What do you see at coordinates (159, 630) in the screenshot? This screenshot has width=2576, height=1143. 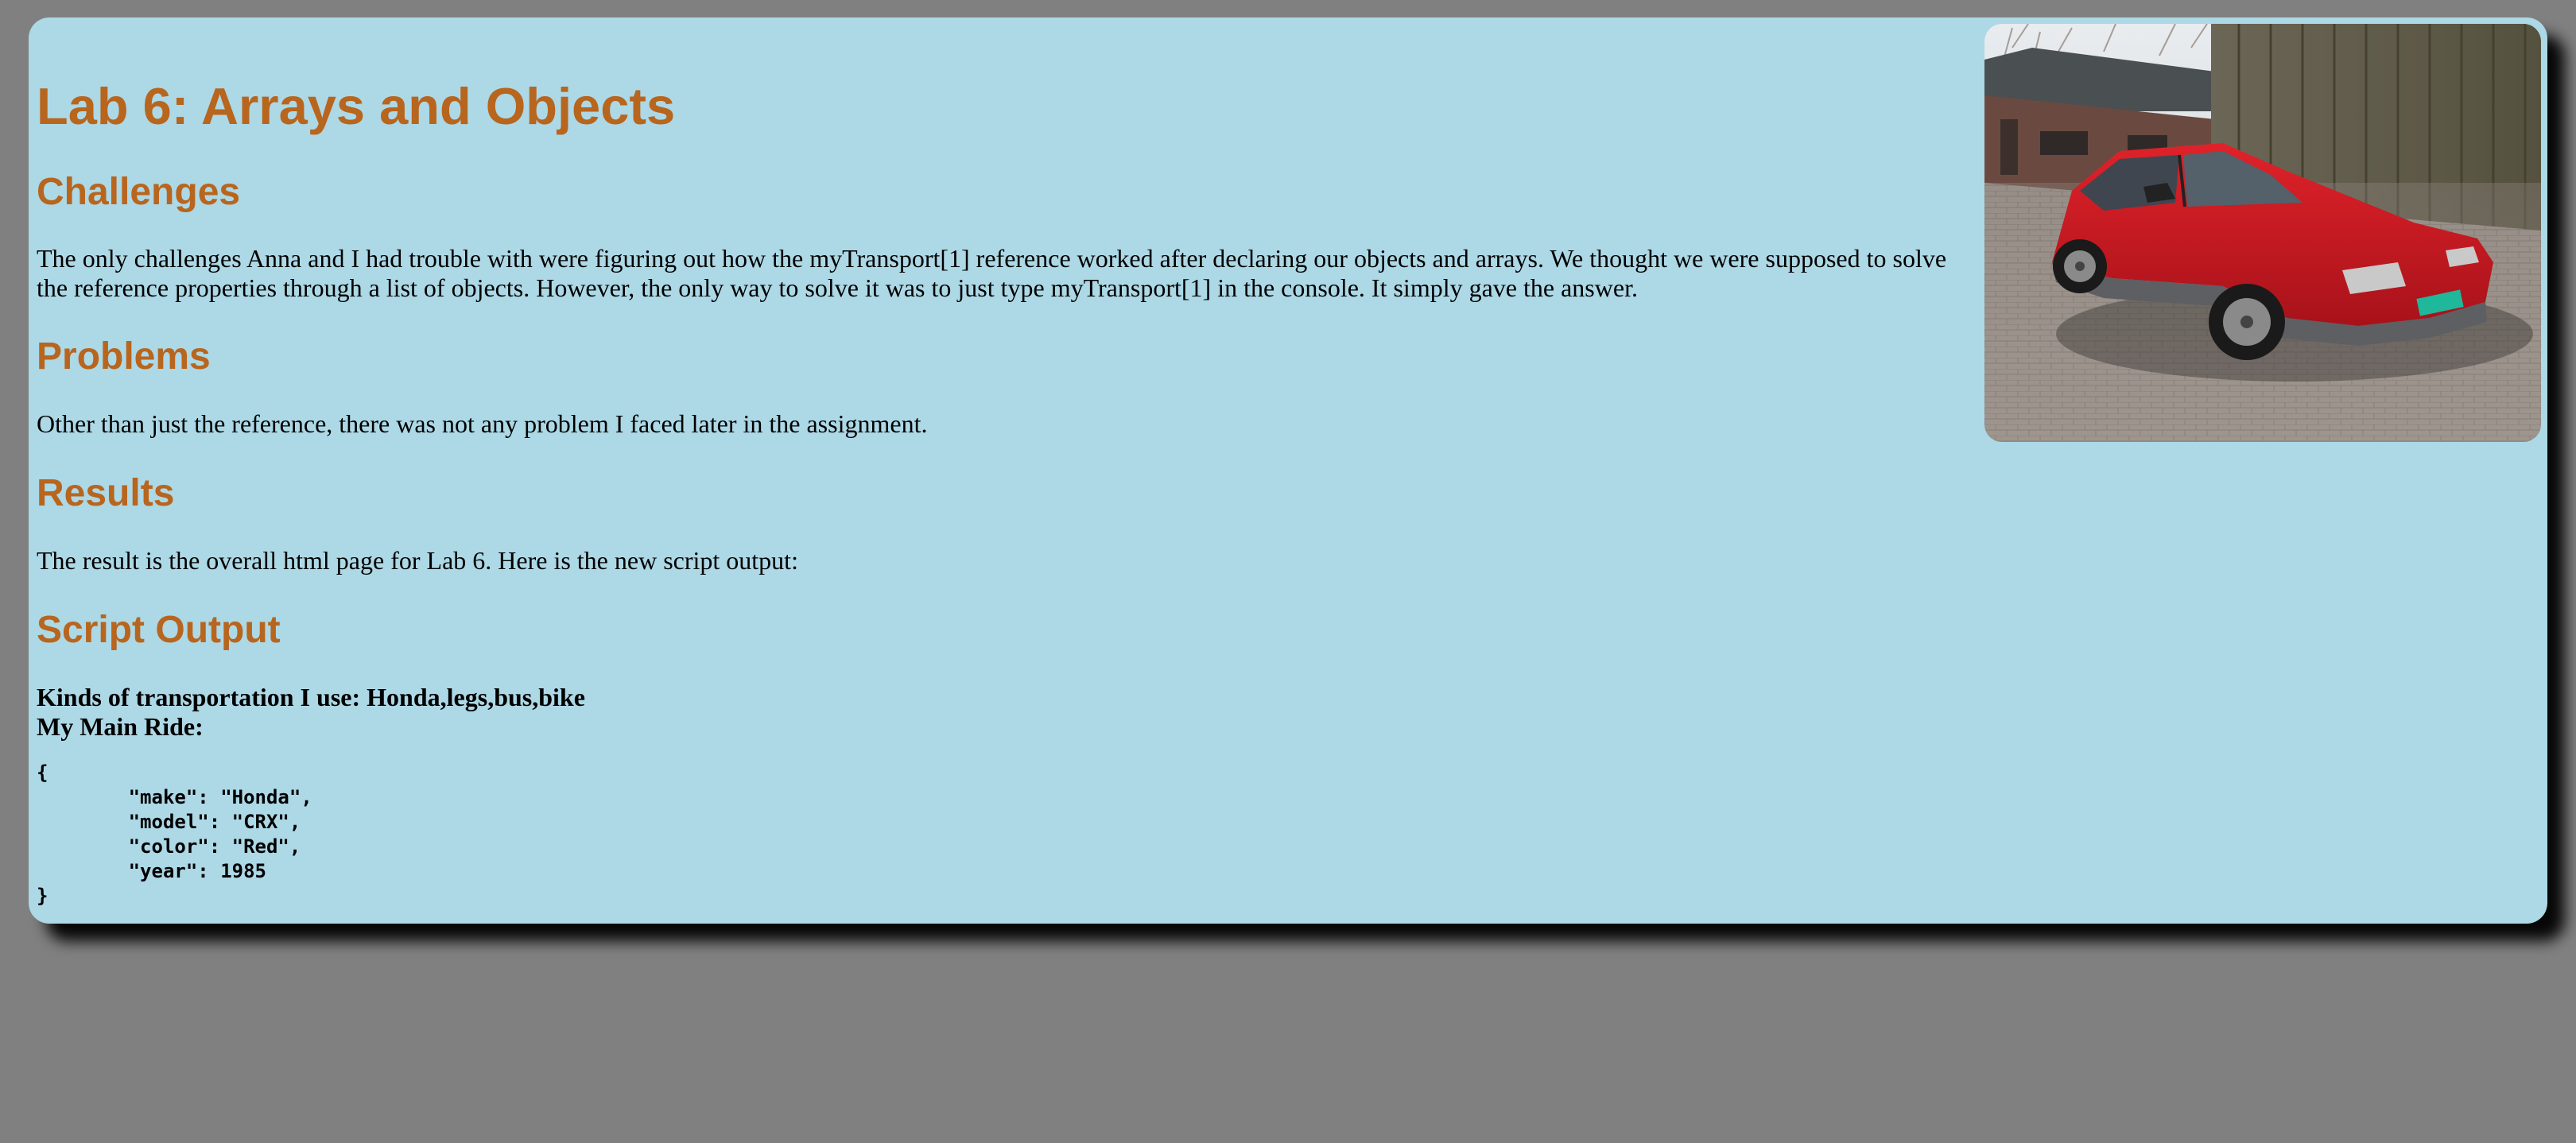 I see `script-output-heading: Script Output` at bounding box center [159, 630].